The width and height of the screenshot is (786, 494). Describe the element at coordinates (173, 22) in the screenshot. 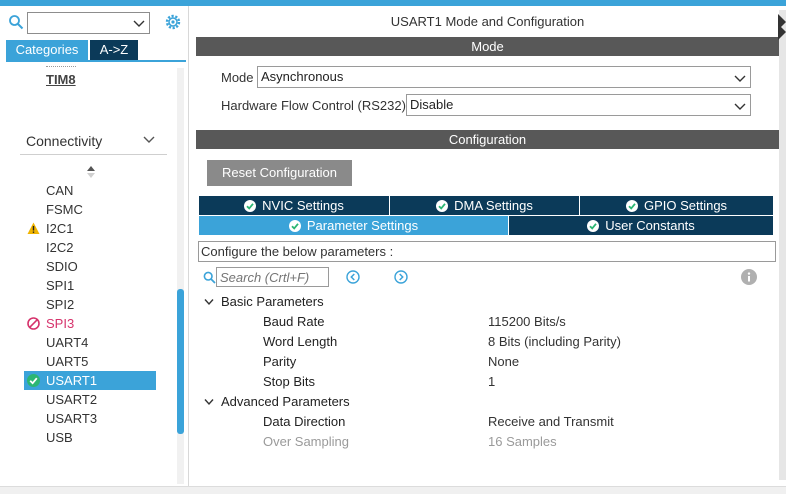

I see `gear-icon` at that location.